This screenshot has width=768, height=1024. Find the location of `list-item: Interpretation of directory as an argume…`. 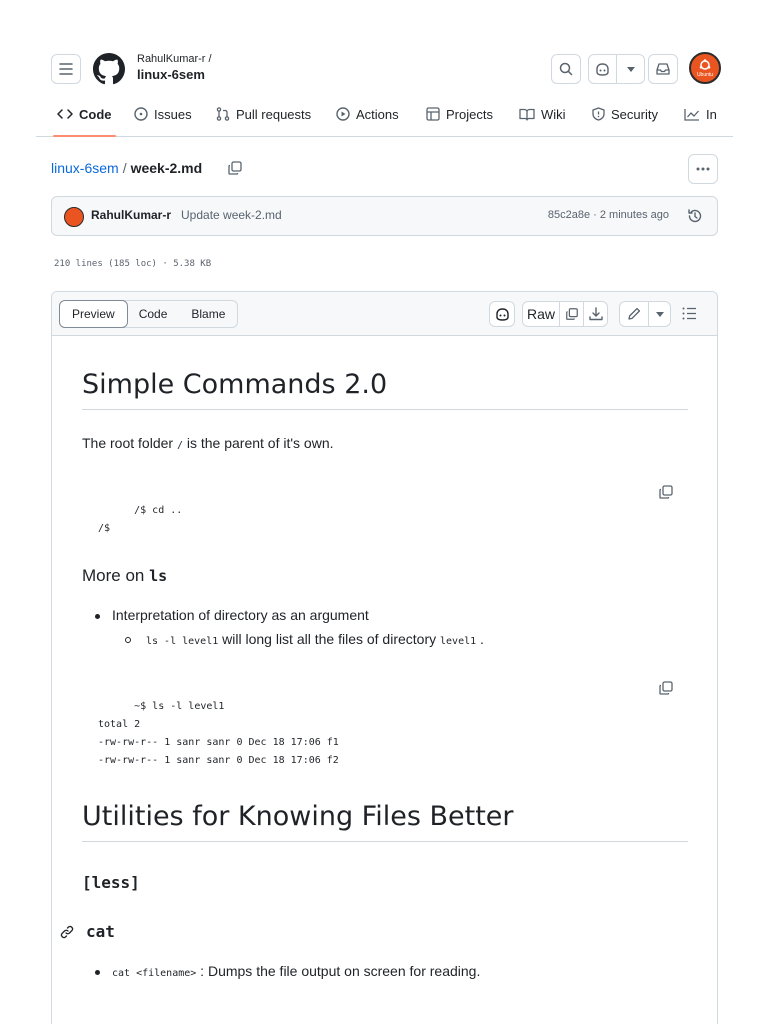

list-item: Interpretation of directory as an argume… is located at coordinates (225, 615).